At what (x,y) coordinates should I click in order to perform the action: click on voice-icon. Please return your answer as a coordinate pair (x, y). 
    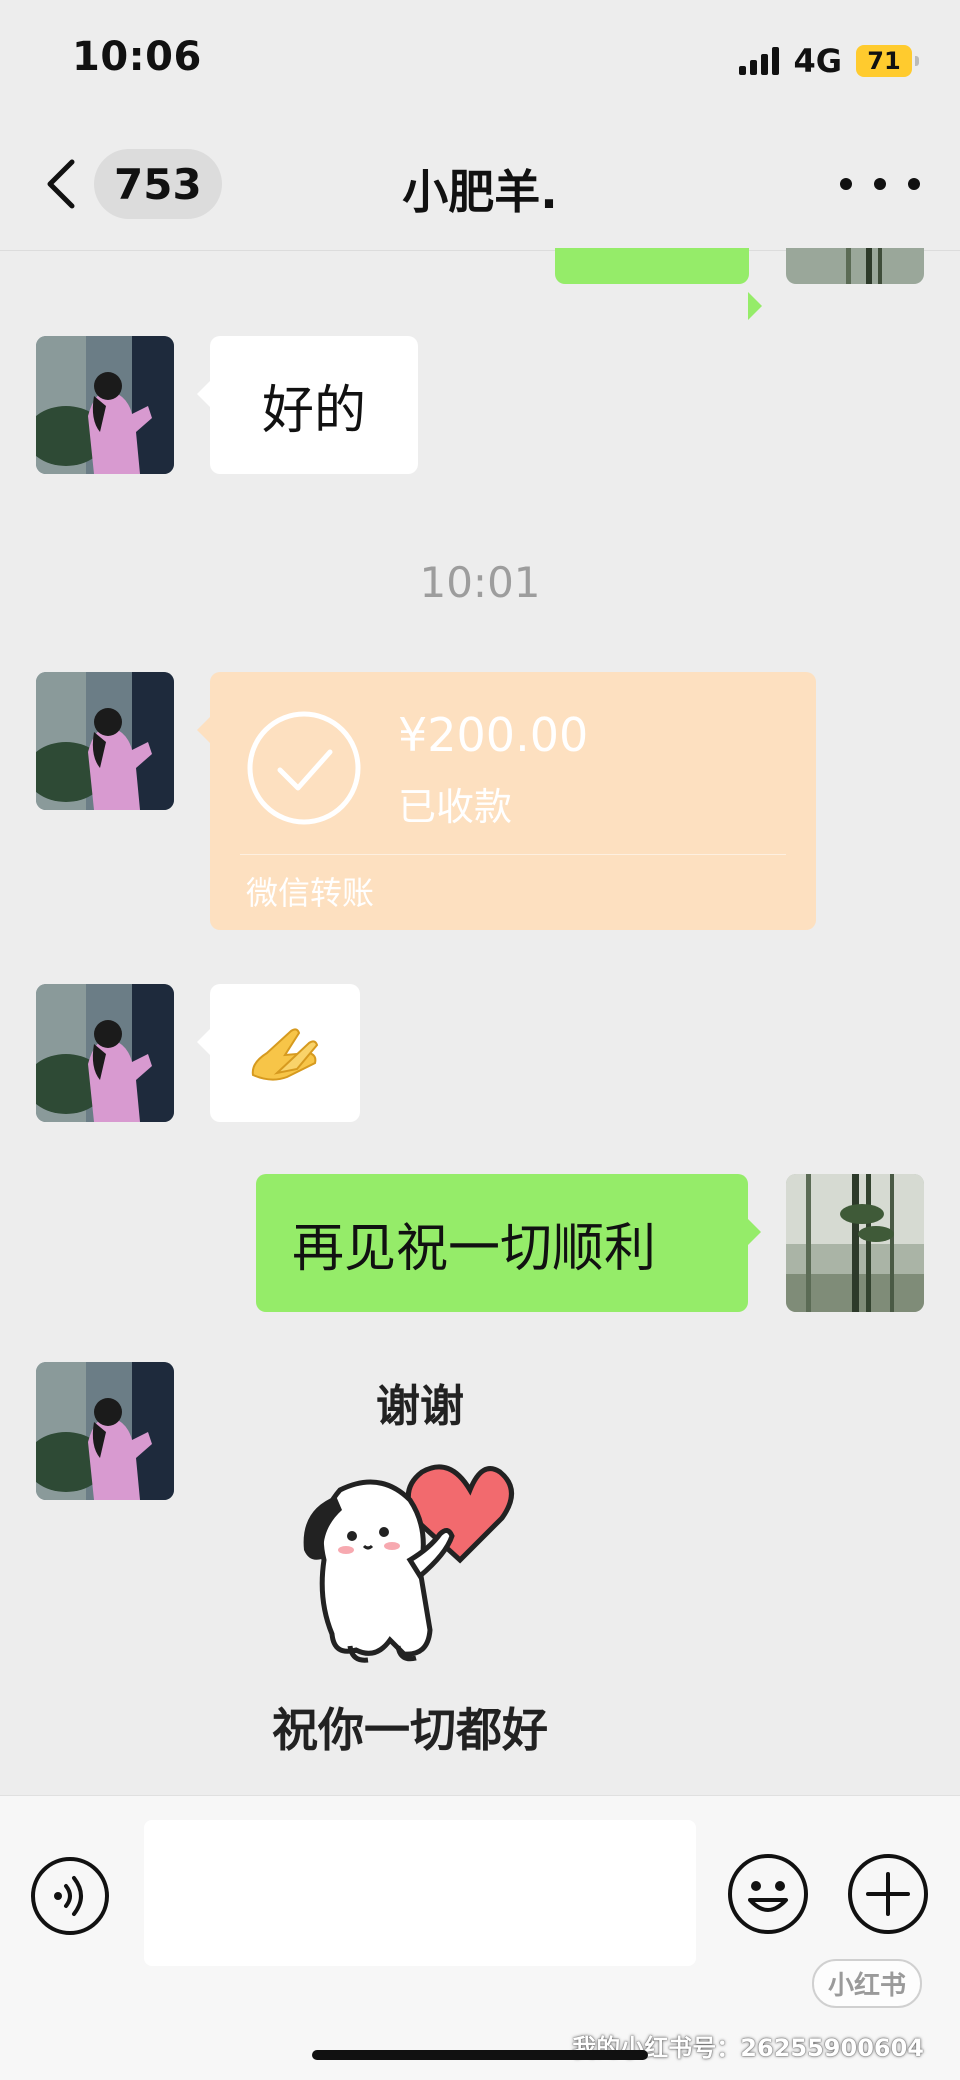
    Looking at the image, I should click on (70, 1896).